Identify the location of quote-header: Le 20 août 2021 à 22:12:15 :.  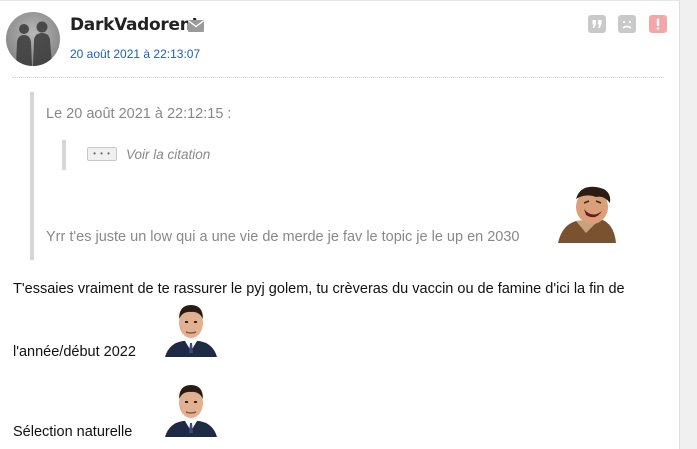
(139, 114).